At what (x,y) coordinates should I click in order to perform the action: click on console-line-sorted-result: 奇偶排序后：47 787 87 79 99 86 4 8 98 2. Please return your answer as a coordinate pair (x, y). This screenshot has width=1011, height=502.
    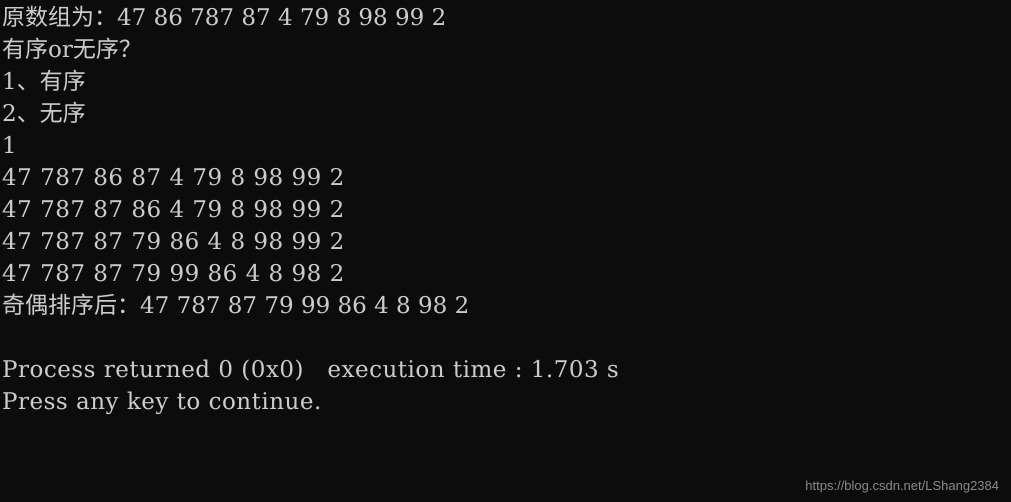
    Looking at the image, I should click on (236, 306).